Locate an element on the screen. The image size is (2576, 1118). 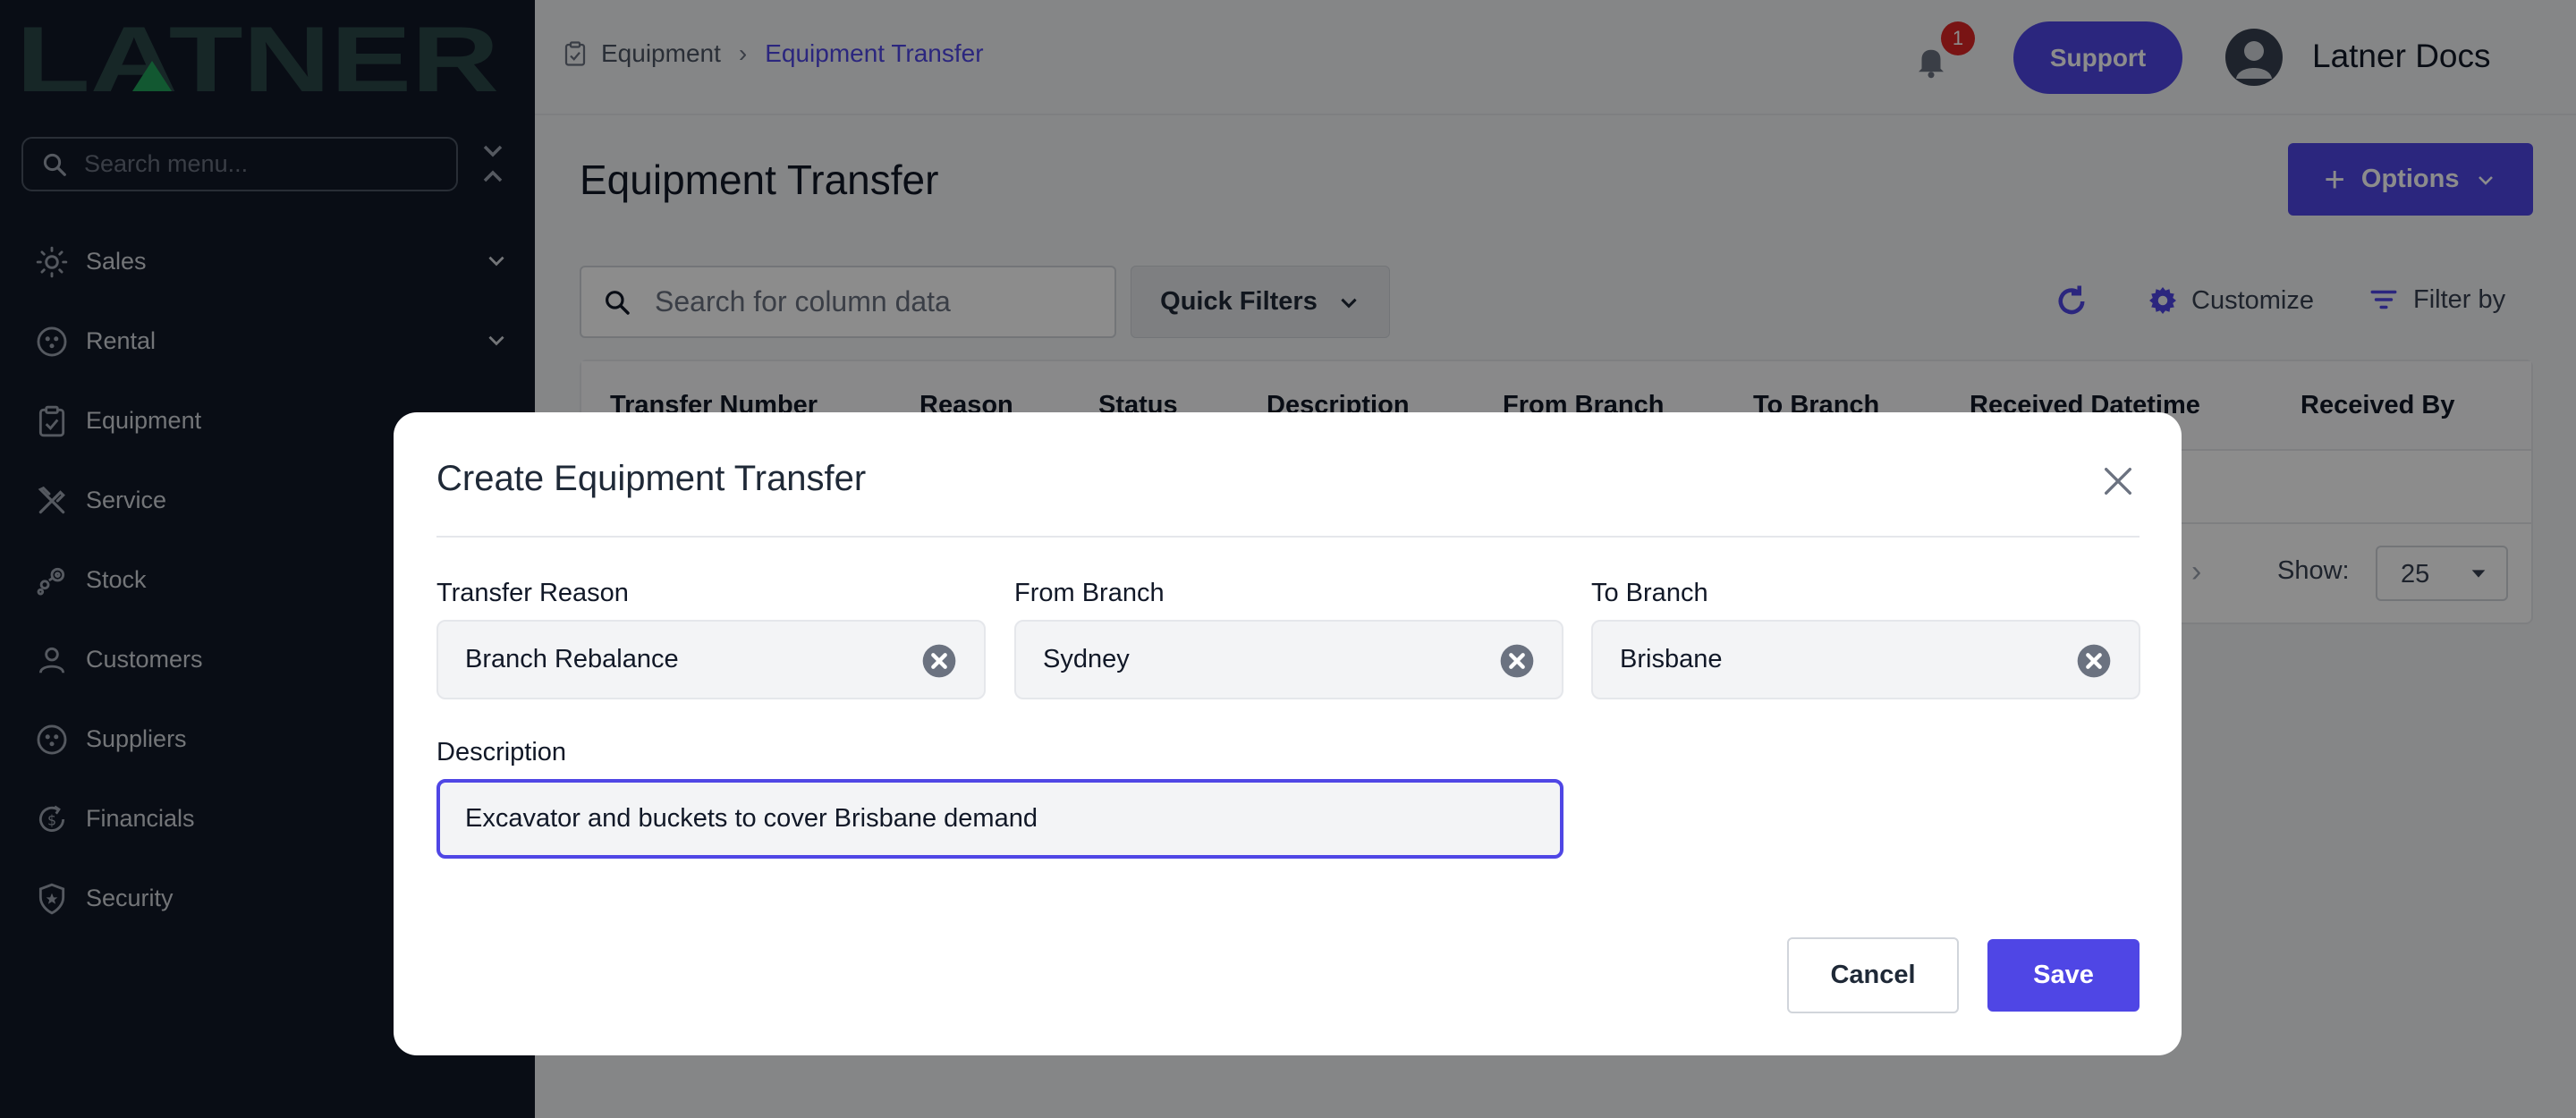
to-branch-value: Brisbane is located at coordinates (1671, 659).